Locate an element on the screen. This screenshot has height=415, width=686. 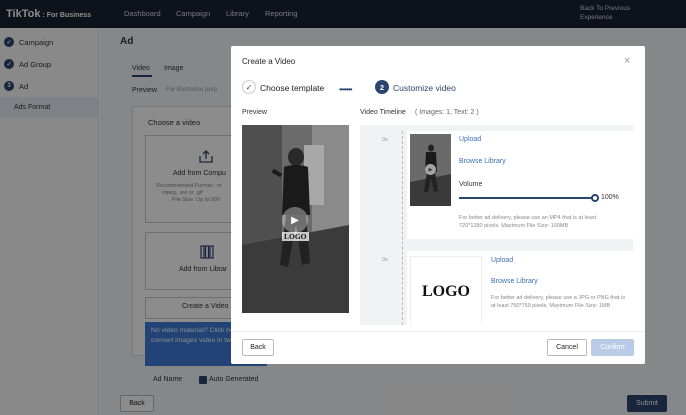
video-preview-player: ▶ LOGO is located at coordinates (295, 219).